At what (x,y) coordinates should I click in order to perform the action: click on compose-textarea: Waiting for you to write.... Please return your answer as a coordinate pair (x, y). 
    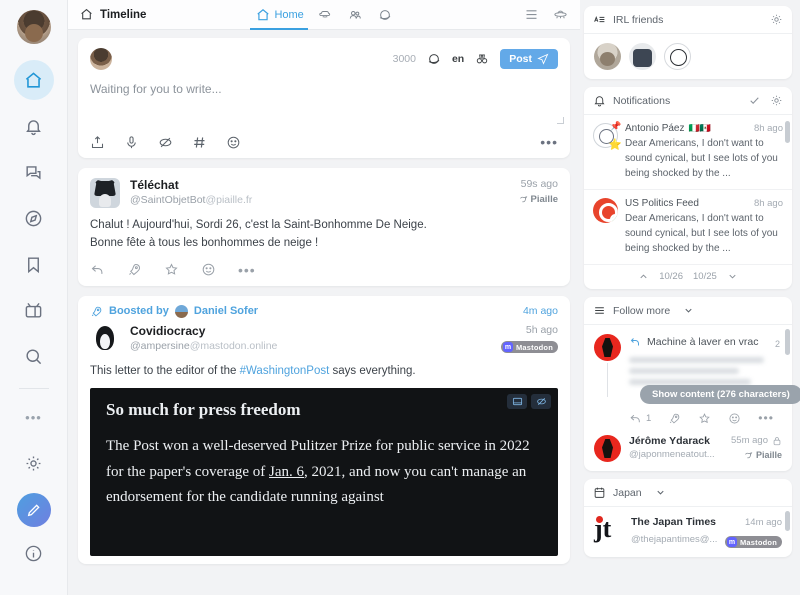
    Looking at the image, I should click on (324, 108).